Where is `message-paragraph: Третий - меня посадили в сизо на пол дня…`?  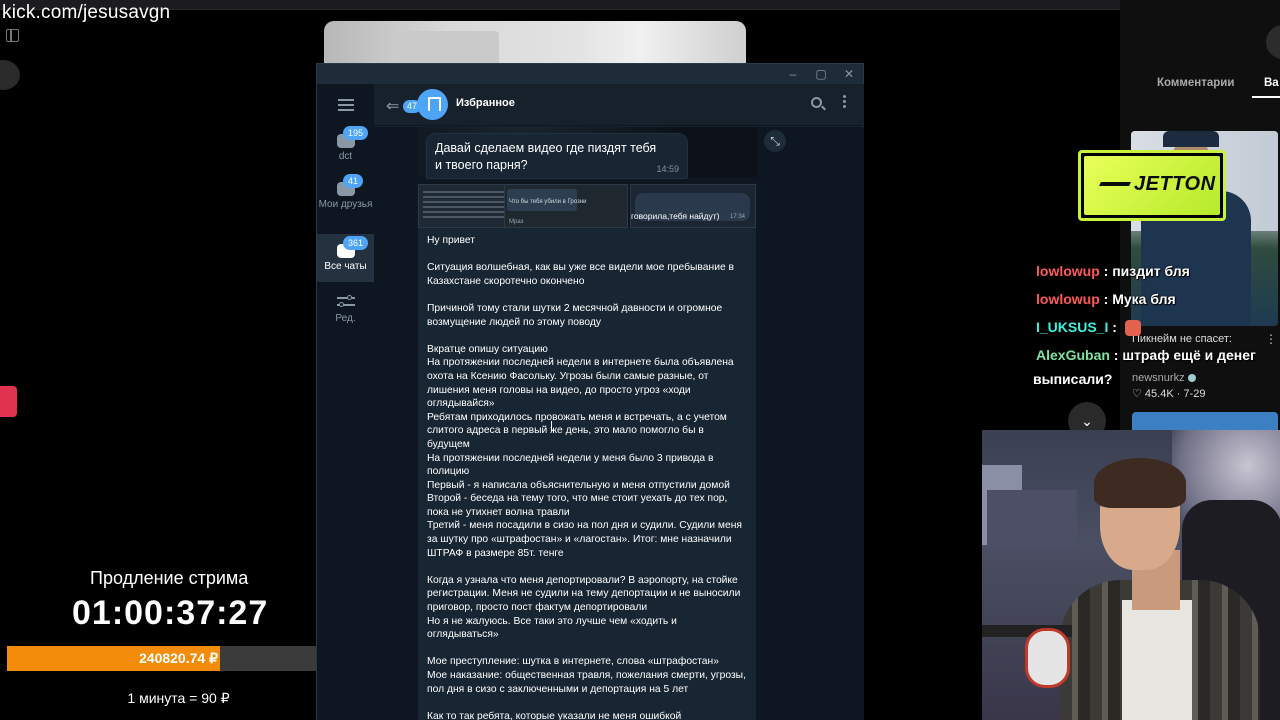 message-paragraph: Третий - меня посадили в сизо на пол дня… is located at coordinates (584, 539).